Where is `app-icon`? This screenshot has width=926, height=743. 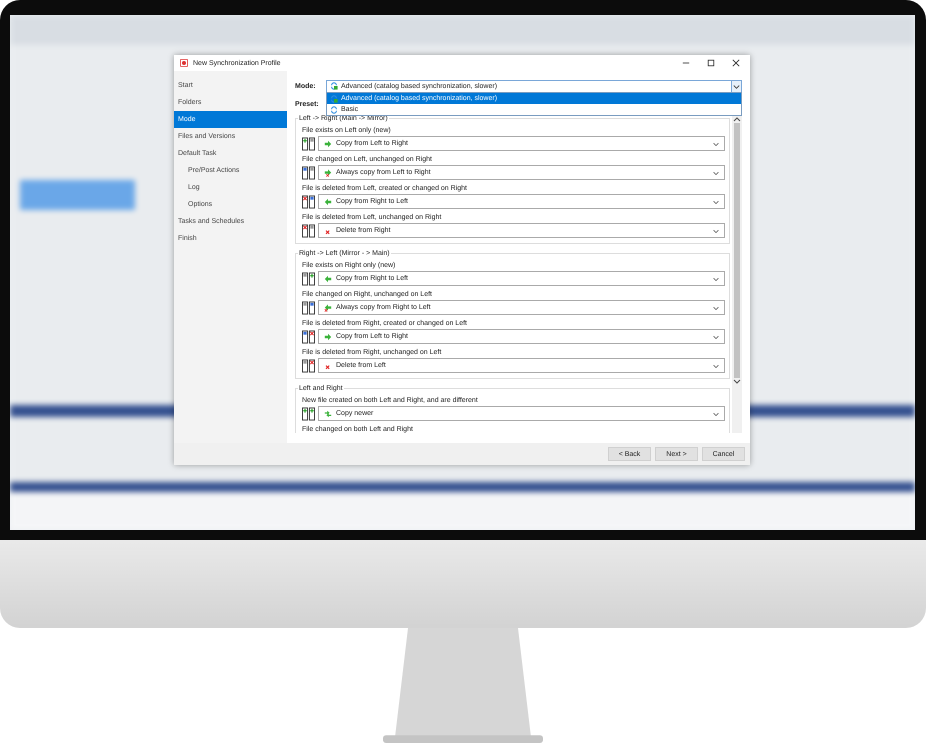 app-icon is located at coordinates (184, 63).